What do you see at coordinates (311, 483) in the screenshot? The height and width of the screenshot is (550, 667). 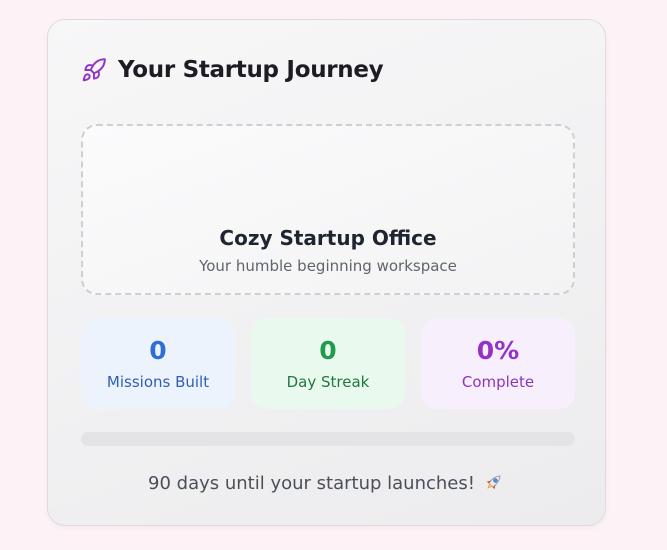 I see `countdown-text: 90 days until your startup launches!` at bounding box center [311, 483].